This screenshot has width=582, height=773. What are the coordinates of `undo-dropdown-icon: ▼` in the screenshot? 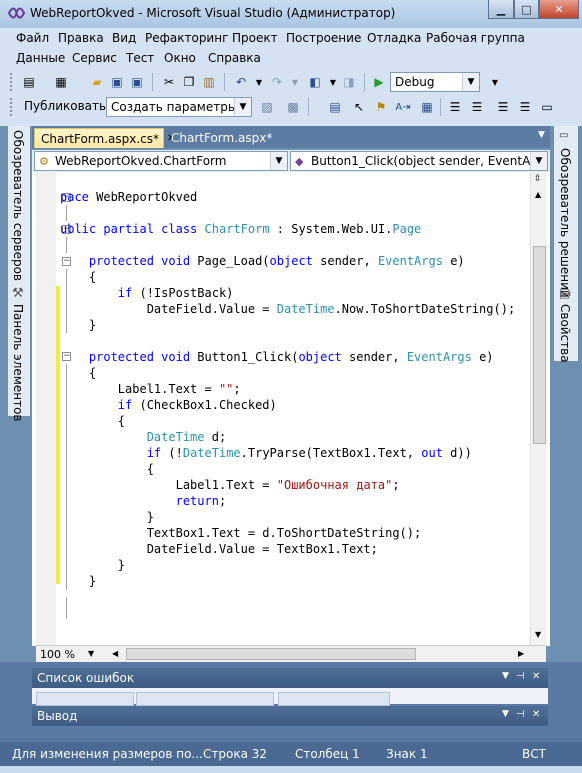 It's located at (259, 82).